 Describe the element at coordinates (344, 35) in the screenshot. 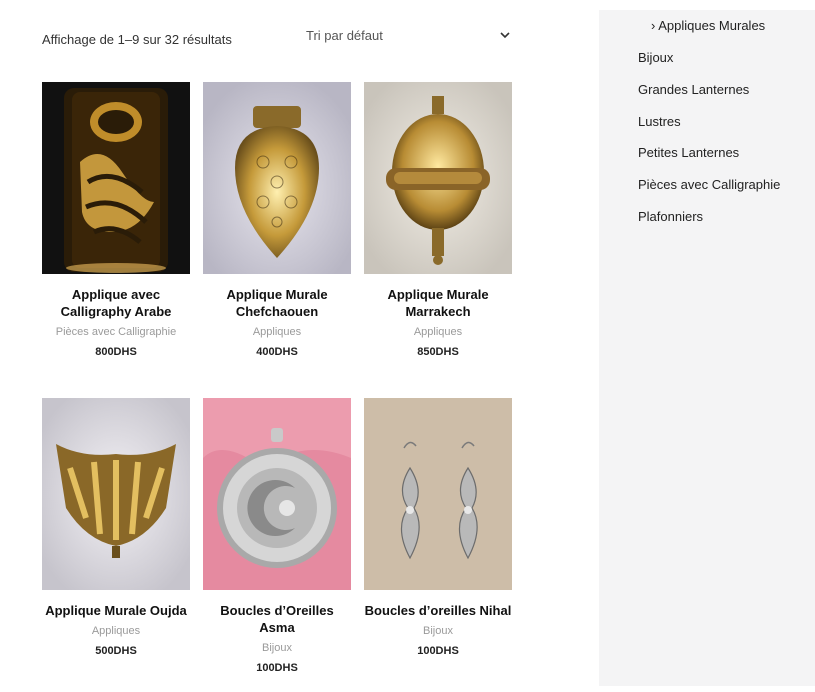

I see `sort-label: Tri par défaut` at that location.